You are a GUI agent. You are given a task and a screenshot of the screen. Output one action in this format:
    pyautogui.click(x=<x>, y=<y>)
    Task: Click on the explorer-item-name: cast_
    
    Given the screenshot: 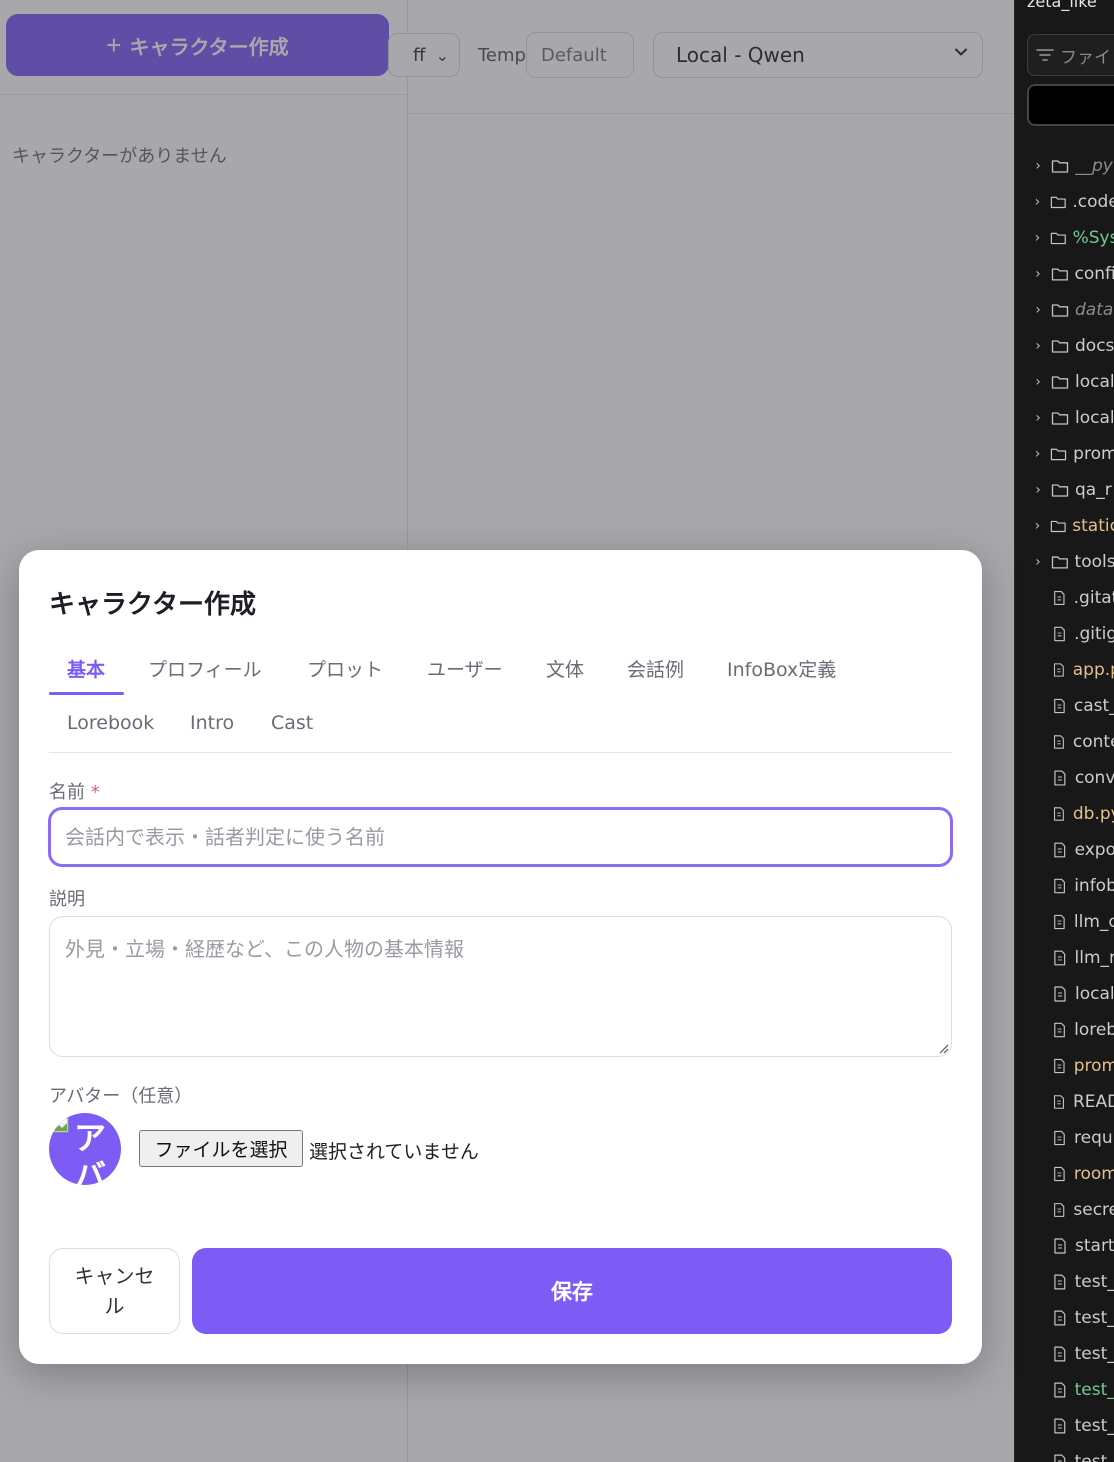 What is the action you would take?
    pyautogui.click(x=1093, y=706)
    